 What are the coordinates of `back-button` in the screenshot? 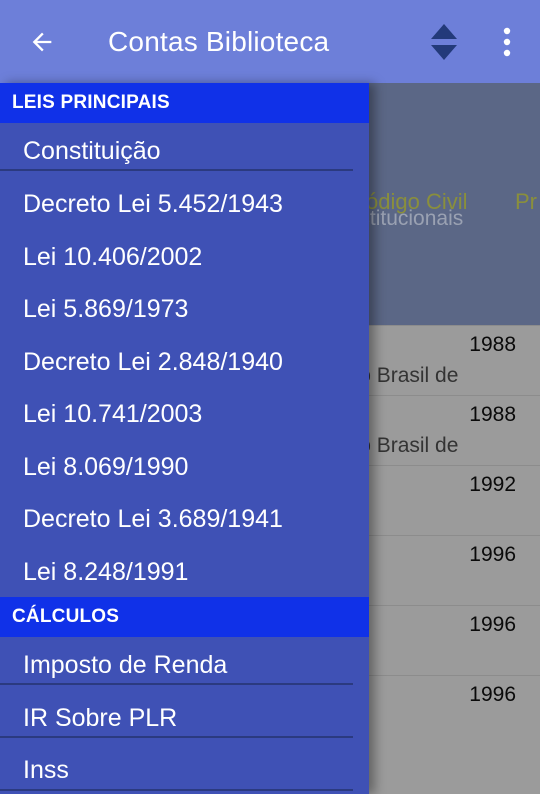 It's located at (42, 42).